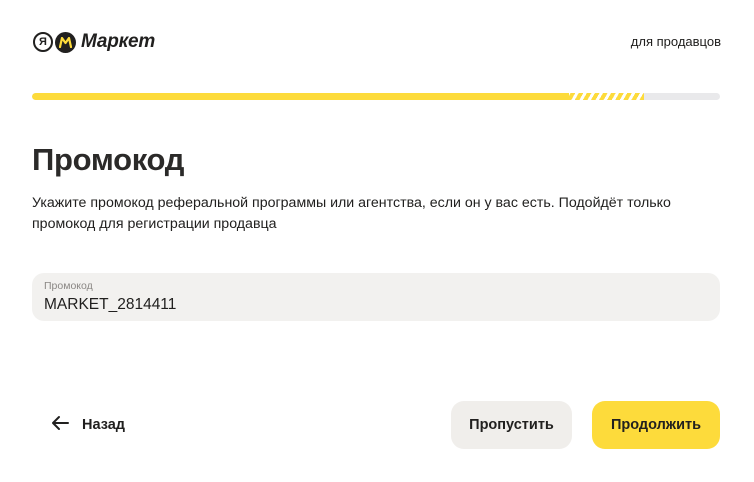 The width and height of the screenshot is (754, 482). I want to click on logo-text: Маркет, so click(118, 41).